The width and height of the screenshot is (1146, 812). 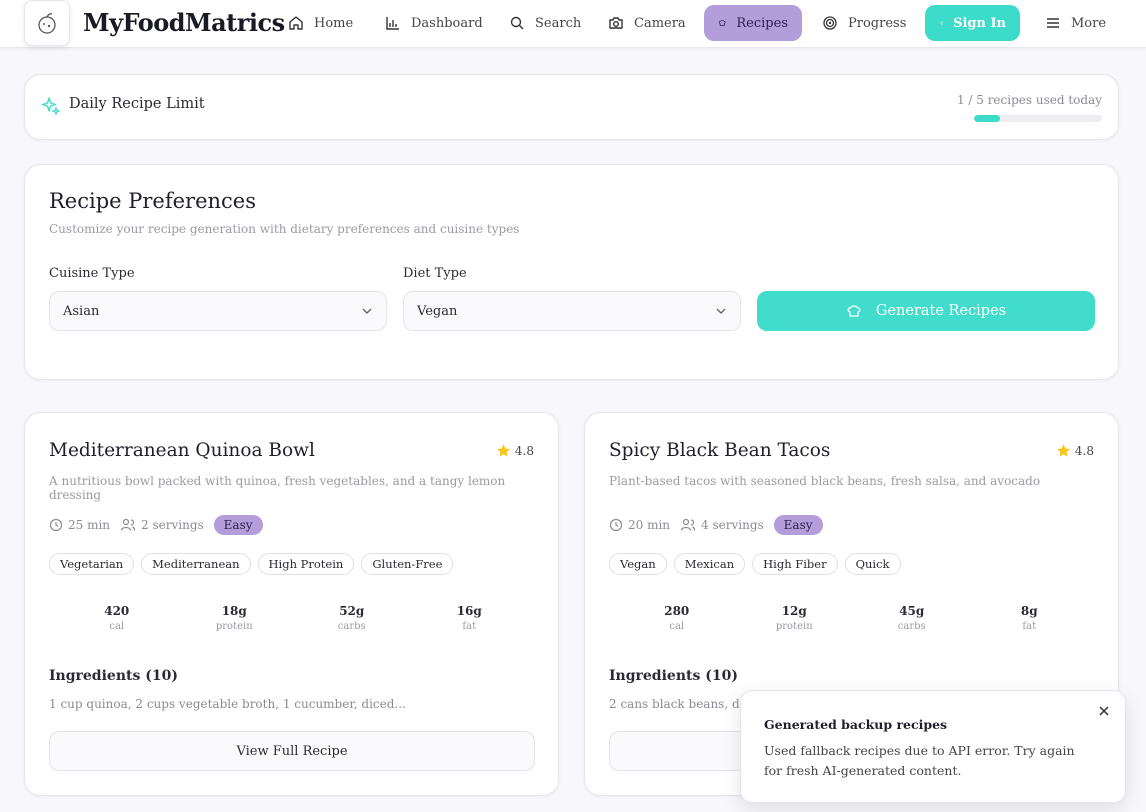 What do you see at coordinates (92, 273) in the screenshot?
I see `cuisine-type-label: Cuisine Type` at bounding box center [92, 273].